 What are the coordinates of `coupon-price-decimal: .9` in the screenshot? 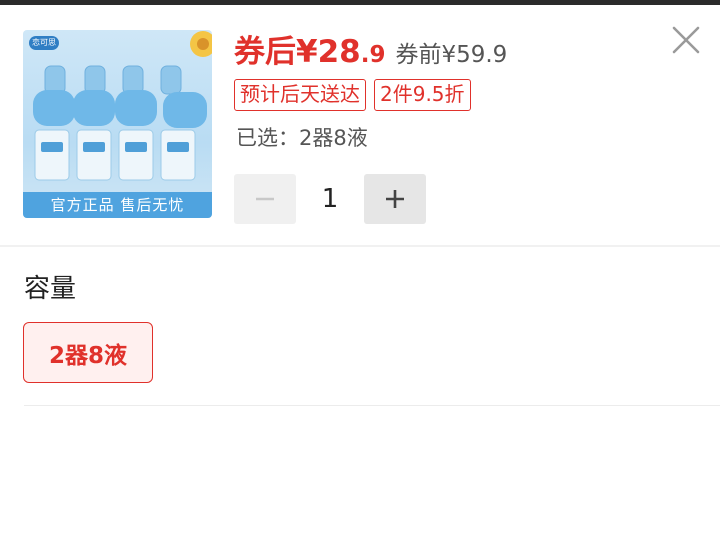 It's located at (373, 55).